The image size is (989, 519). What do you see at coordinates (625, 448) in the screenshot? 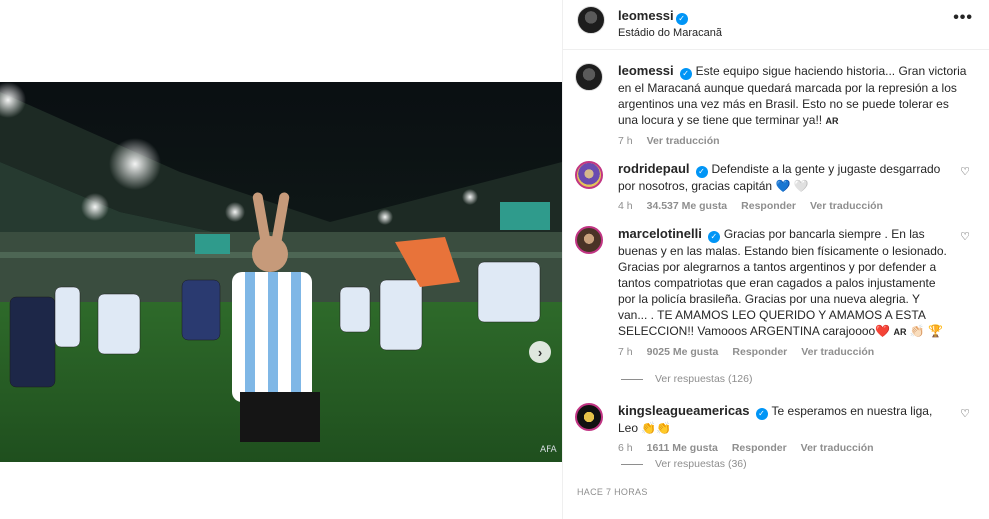
I see `comment-time: 6 h` at bounding box center [625, 448].